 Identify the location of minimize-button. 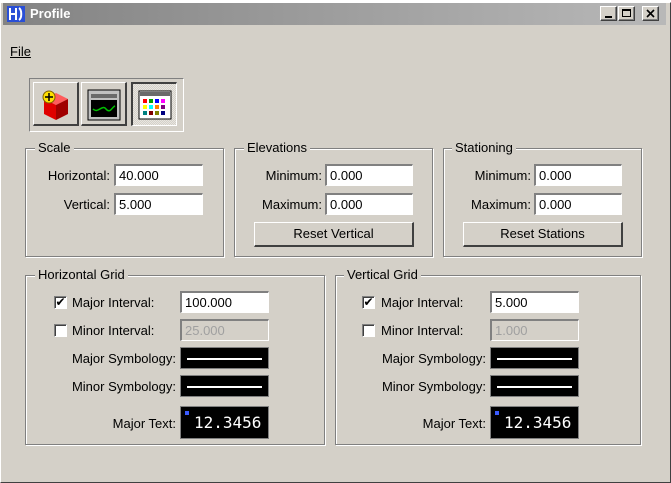
(608, 13).